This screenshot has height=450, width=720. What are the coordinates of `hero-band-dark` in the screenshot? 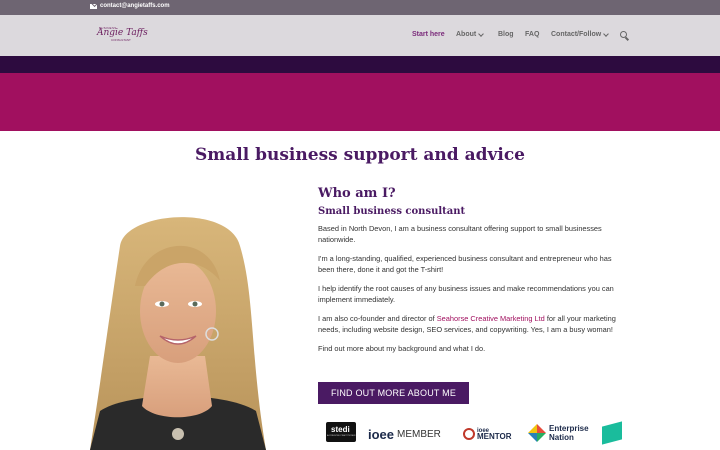 It's located at (360, 64).